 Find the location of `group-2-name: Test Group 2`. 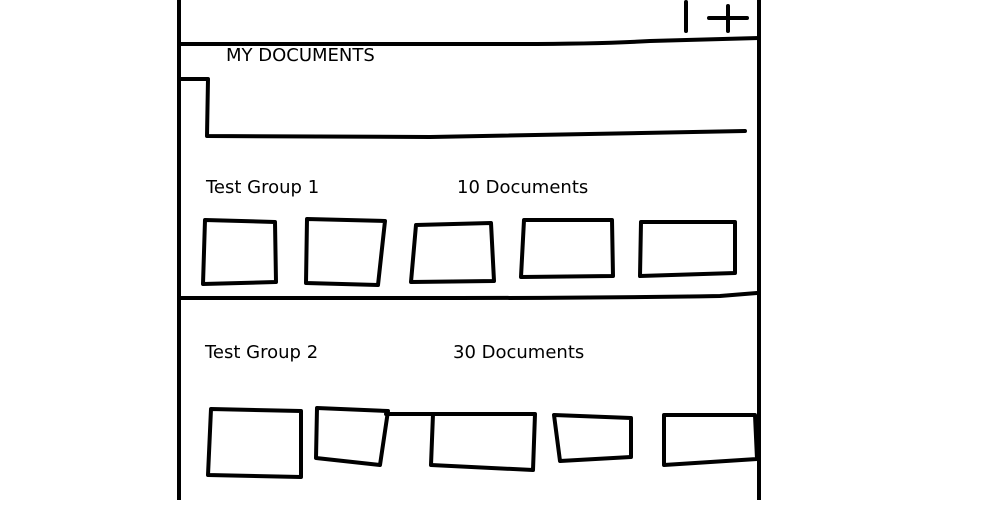

group-2-name: Test Group 2 is located at coordinates (261, 353).